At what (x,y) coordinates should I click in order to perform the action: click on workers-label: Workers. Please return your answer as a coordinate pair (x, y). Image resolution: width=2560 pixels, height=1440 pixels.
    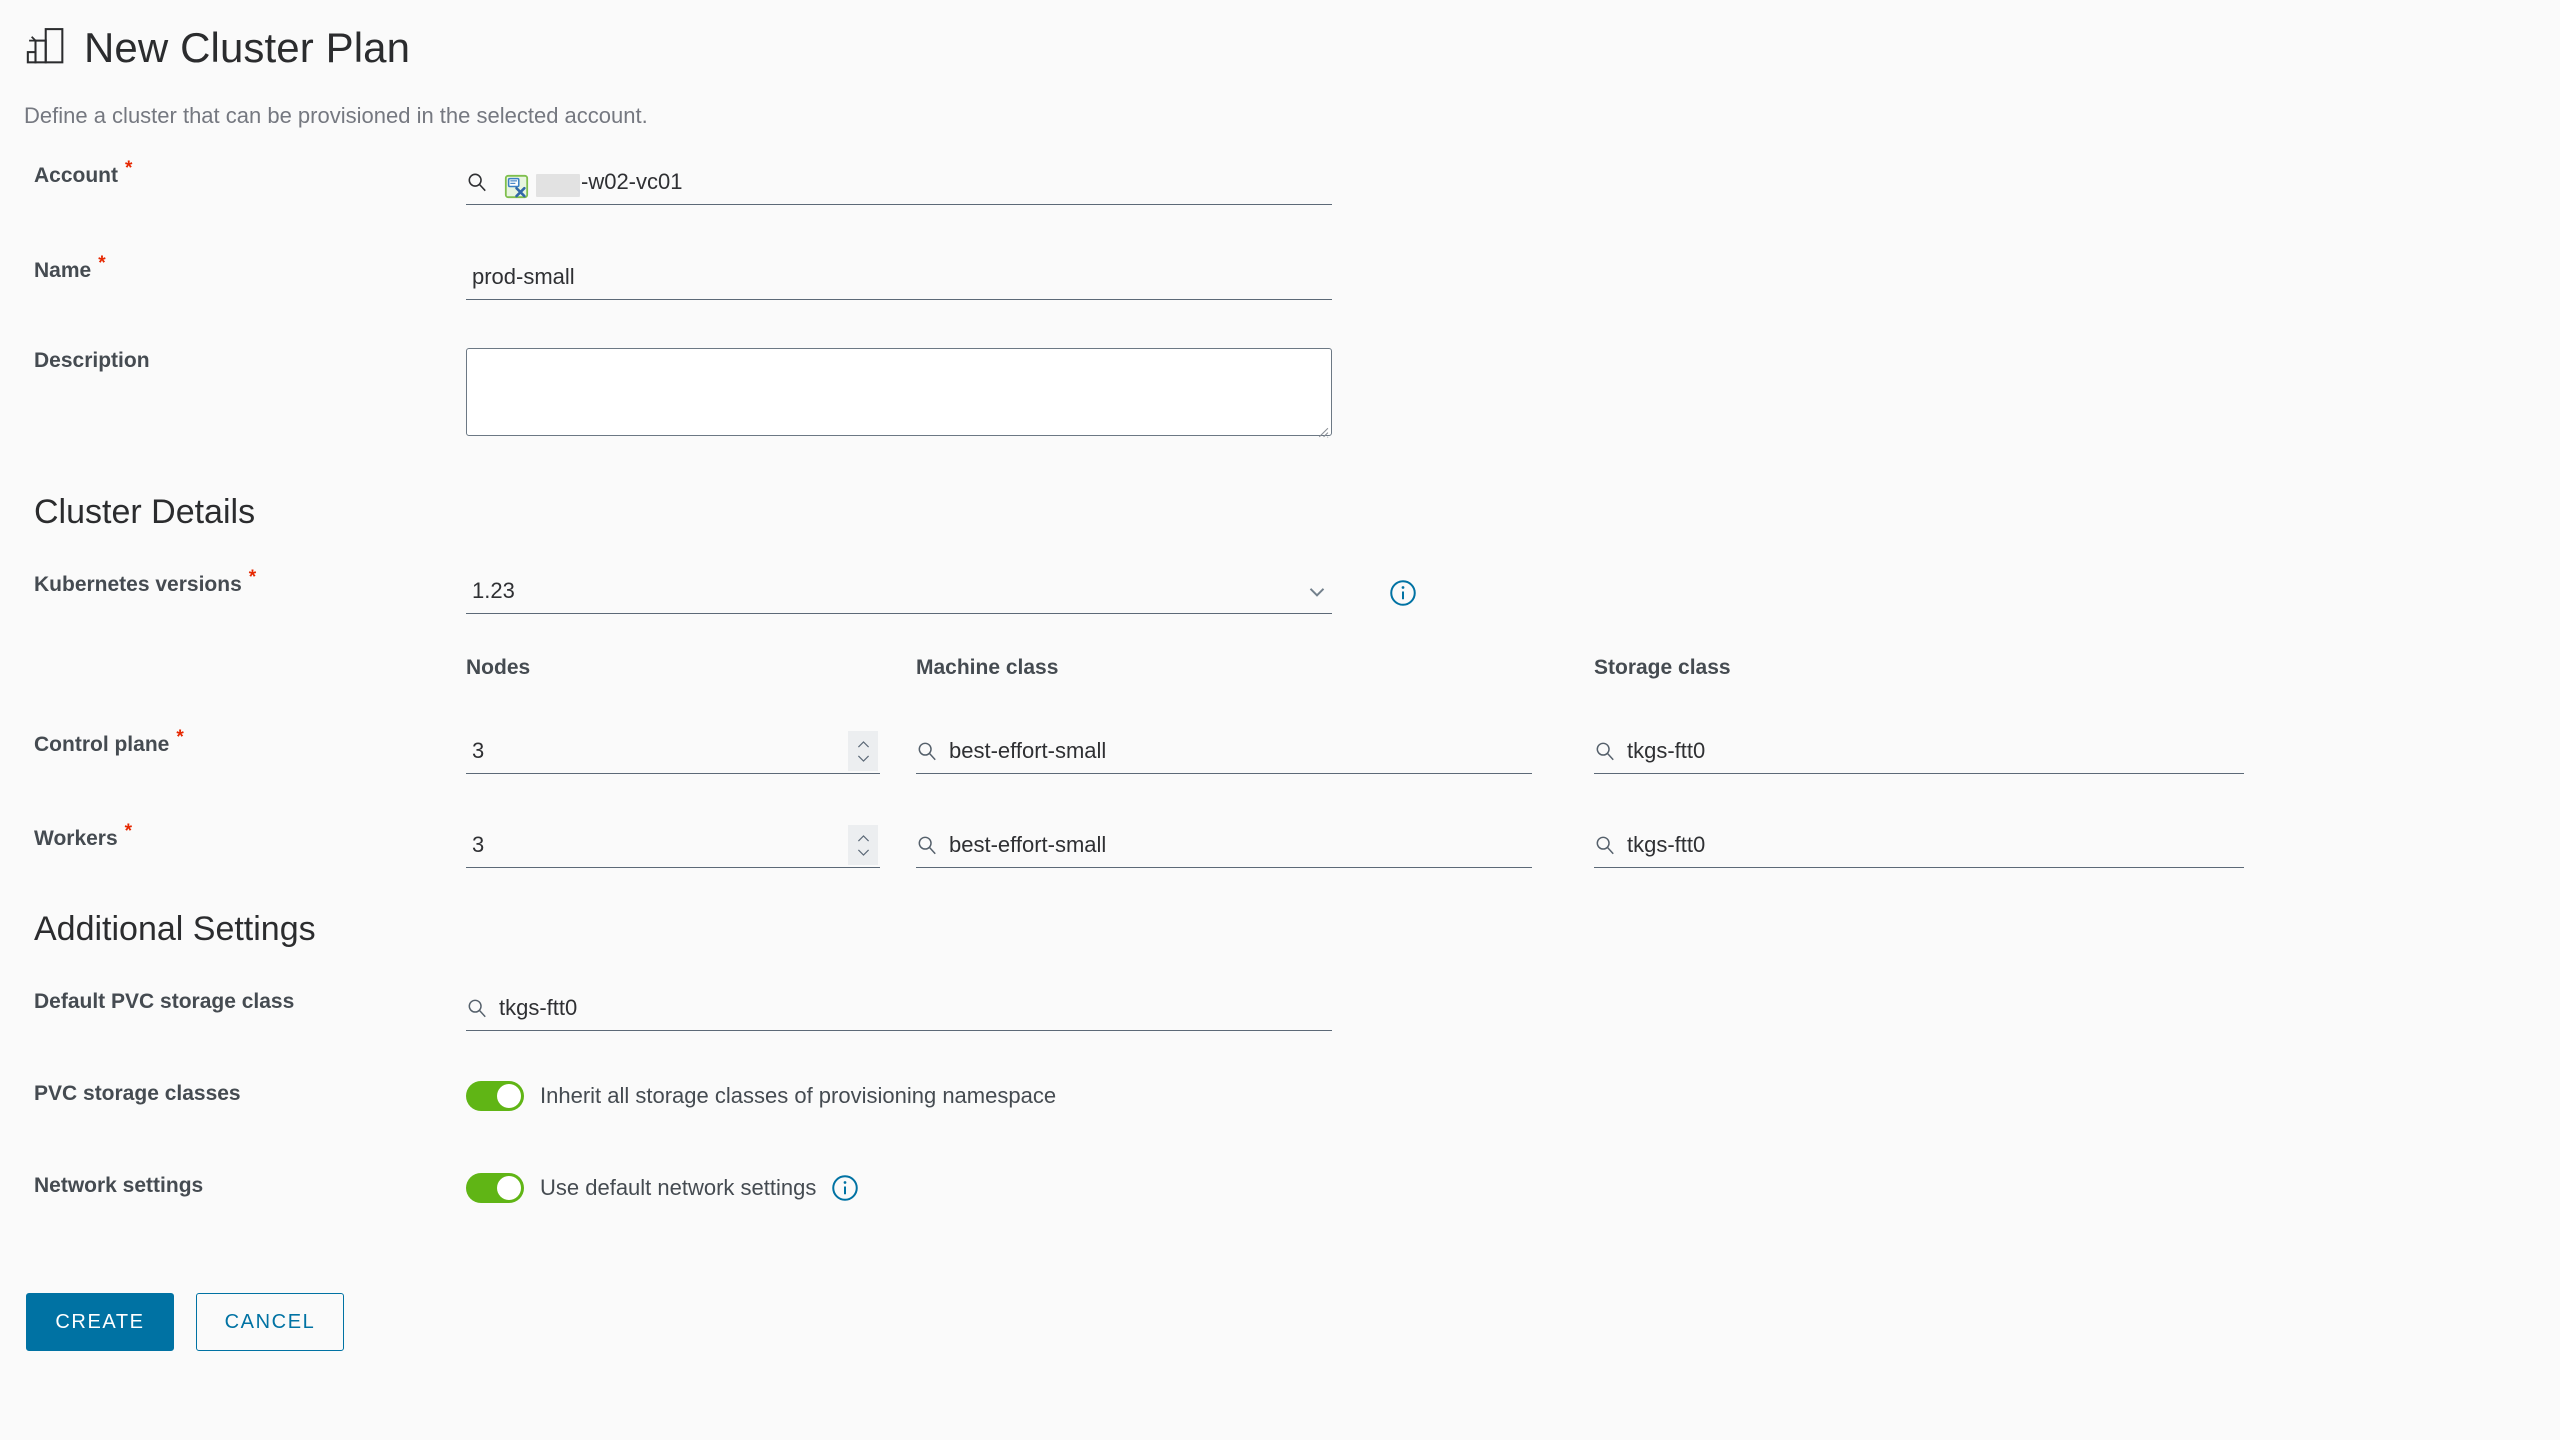
    Looking at the image, I should click on (76, 838).